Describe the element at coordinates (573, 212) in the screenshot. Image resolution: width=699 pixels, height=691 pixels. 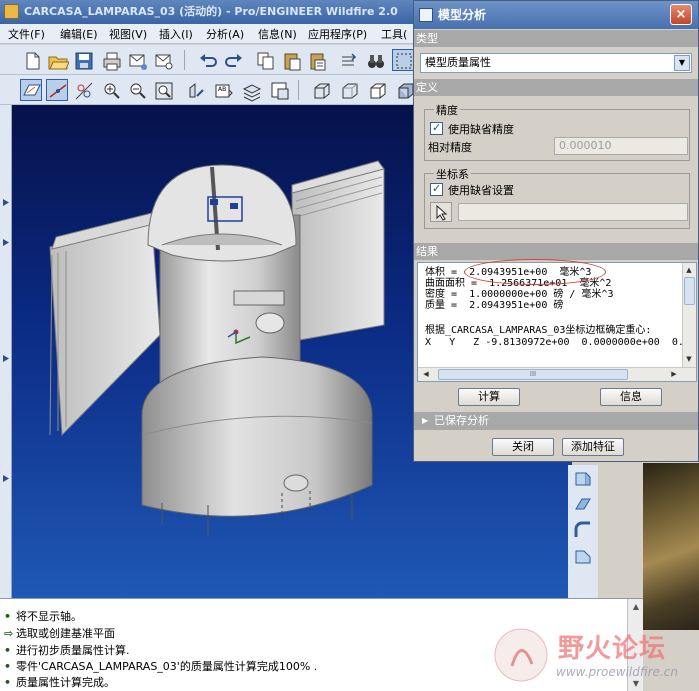
I see `coordinate-system-field` at that location.